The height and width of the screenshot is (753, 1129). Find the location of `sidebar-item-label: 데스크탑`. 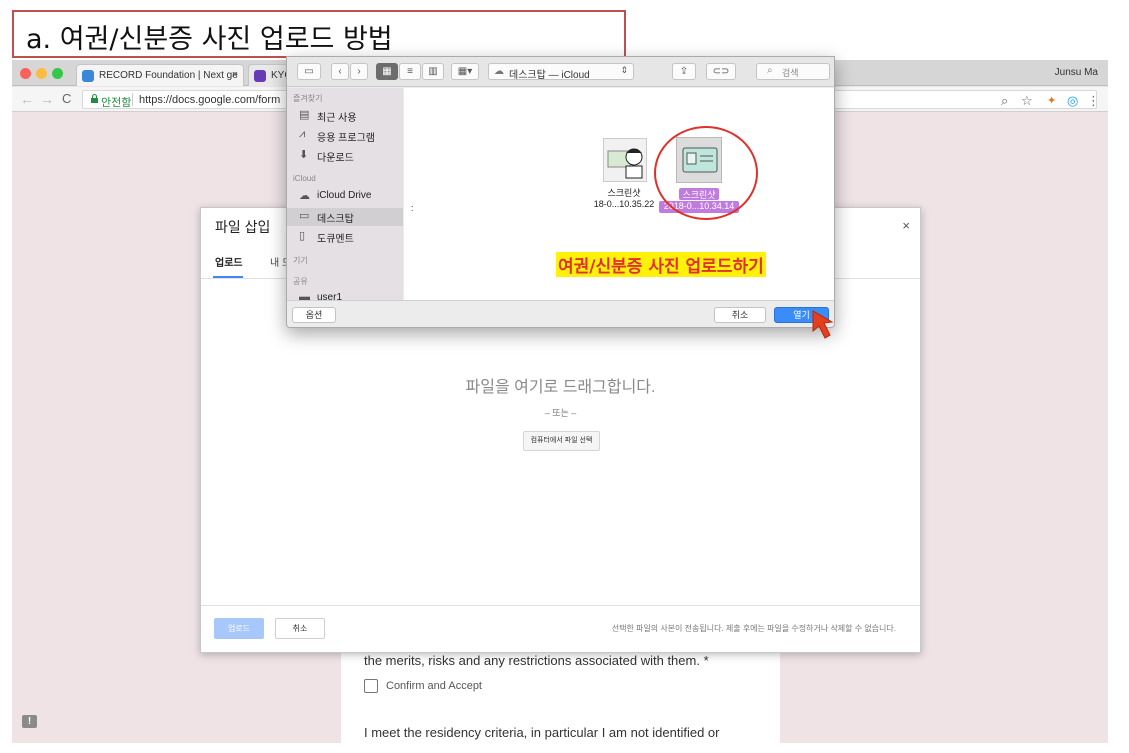

sidebar-item-label: 데스크탑 is located at coordinates (335, 219).